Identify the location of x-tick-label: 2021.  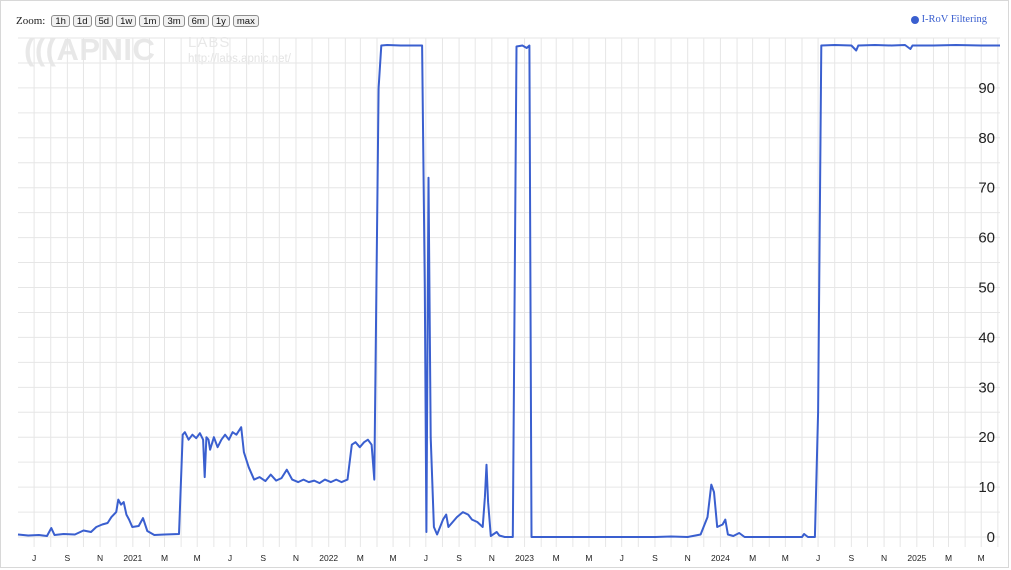
(132, 558).